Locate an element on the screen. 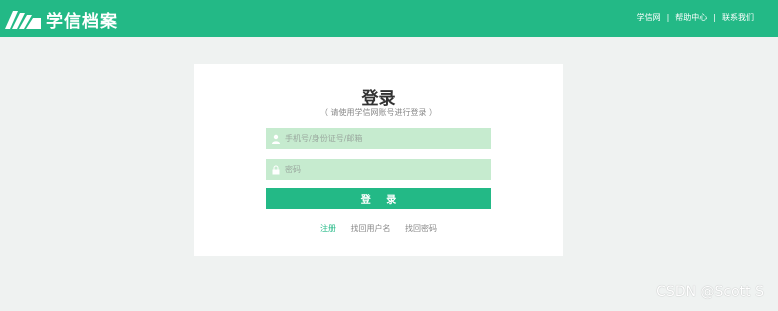  find-password-link: 找回密码 is located at coordinates (421, 228).